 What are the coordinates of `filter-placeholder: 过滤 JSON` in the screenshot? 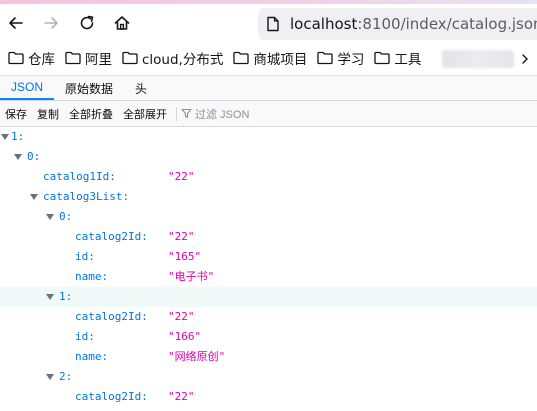 It's located at (222, 114).